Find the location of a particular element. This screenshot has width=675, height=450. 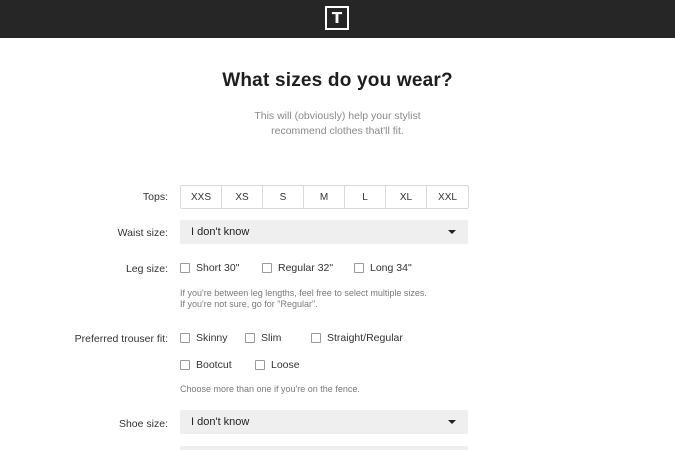

tops-size-xl: XL is located at coordinates (406, 197).